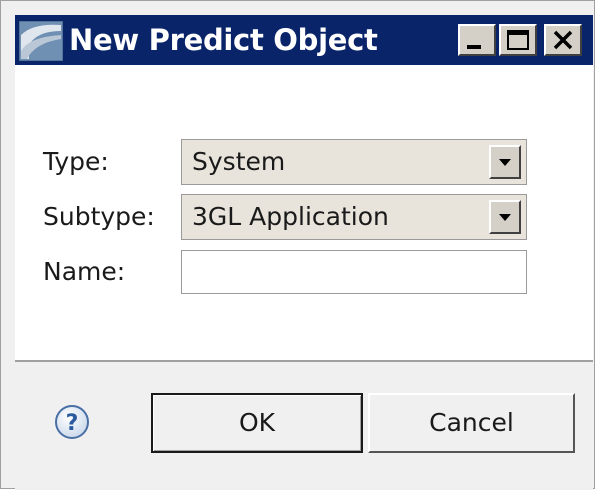 This screenshot has width=595, height=490. I want to click on title-bar: New Predict Object, so click(304, 40).